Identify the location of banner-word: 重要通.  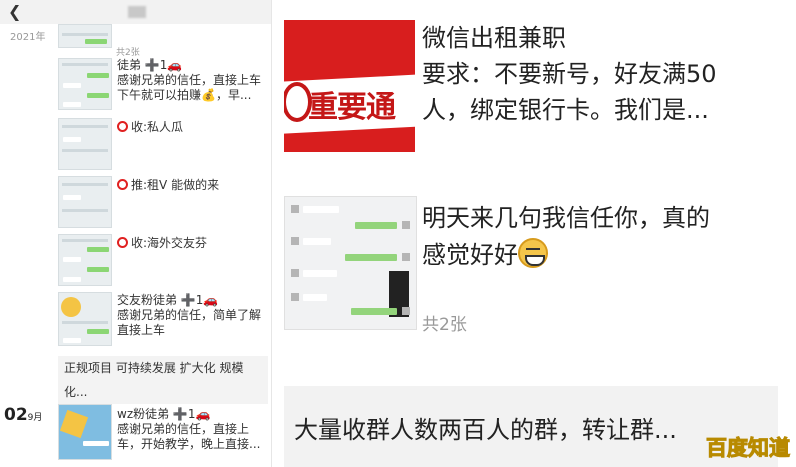
(352, 107).